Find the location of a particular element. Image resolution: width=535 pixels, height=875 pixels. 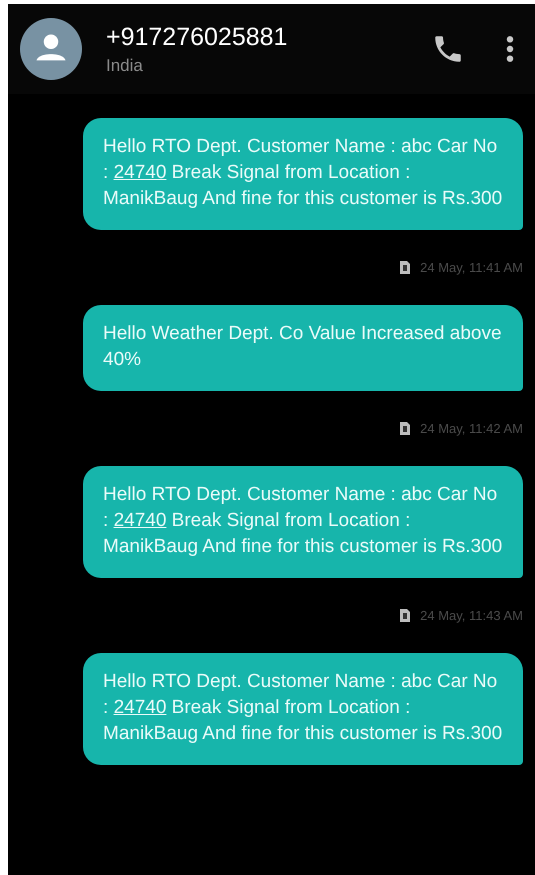

message-timestamp: 24 May, 11:43 AM is located at coordinates (471, 615).